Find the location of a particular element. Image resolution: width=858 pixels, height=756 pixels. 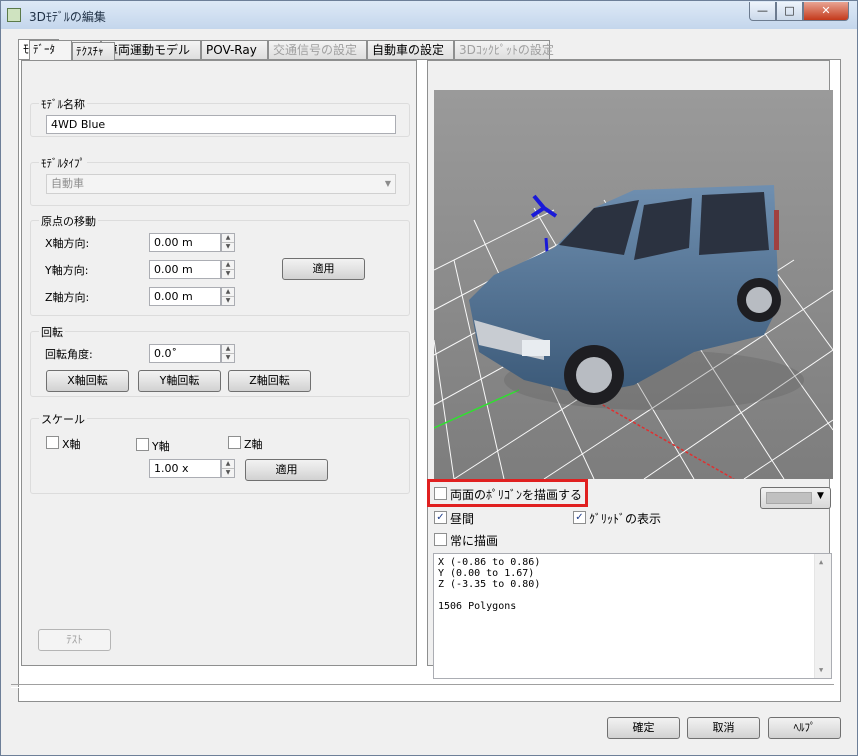

model-name-group: ﾓﾃﾞﾙ名称 4WD Blue is located at coordinates (220, 116).